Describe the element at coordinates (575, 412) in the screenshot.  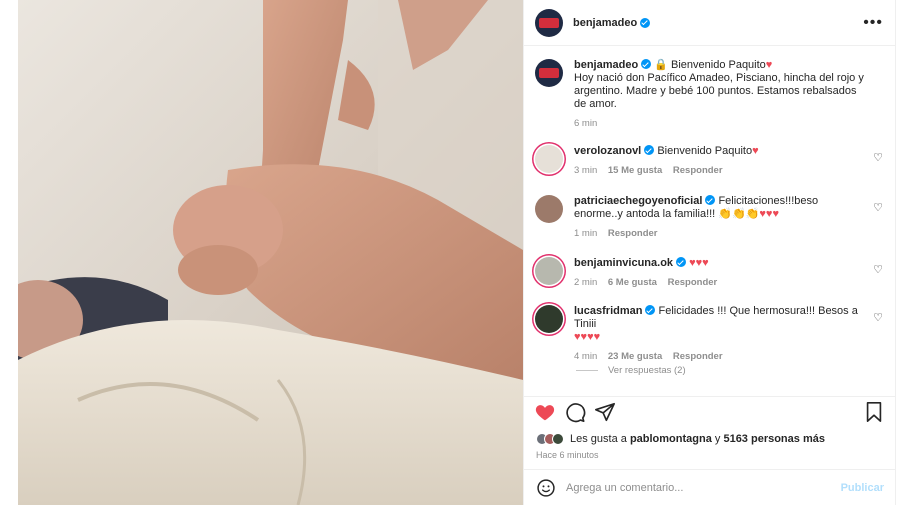
I see `comment-icon` at that location.